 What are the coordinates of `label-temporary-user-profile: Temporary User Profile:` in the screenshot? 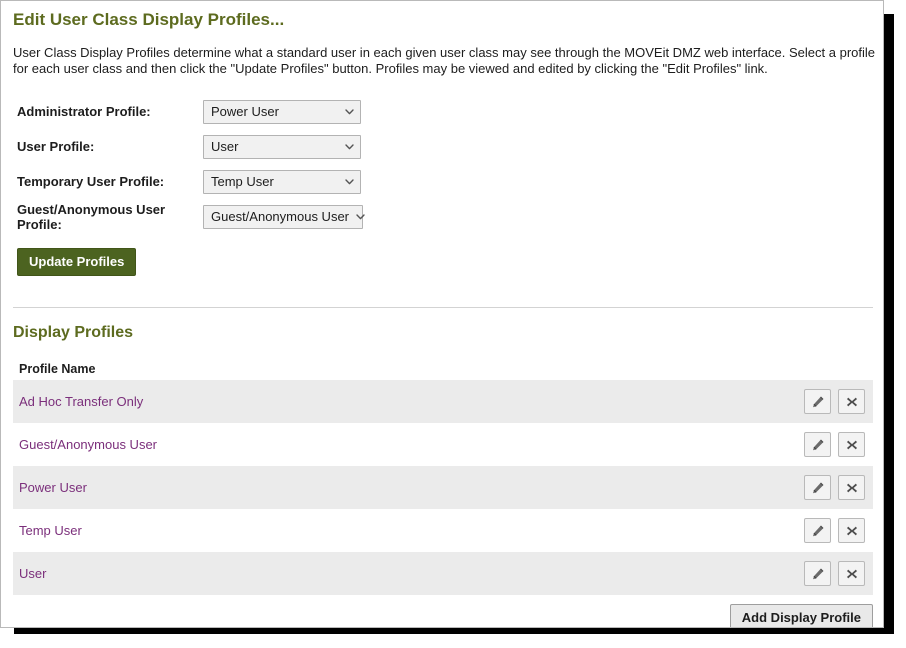 It's located at (91, 181).